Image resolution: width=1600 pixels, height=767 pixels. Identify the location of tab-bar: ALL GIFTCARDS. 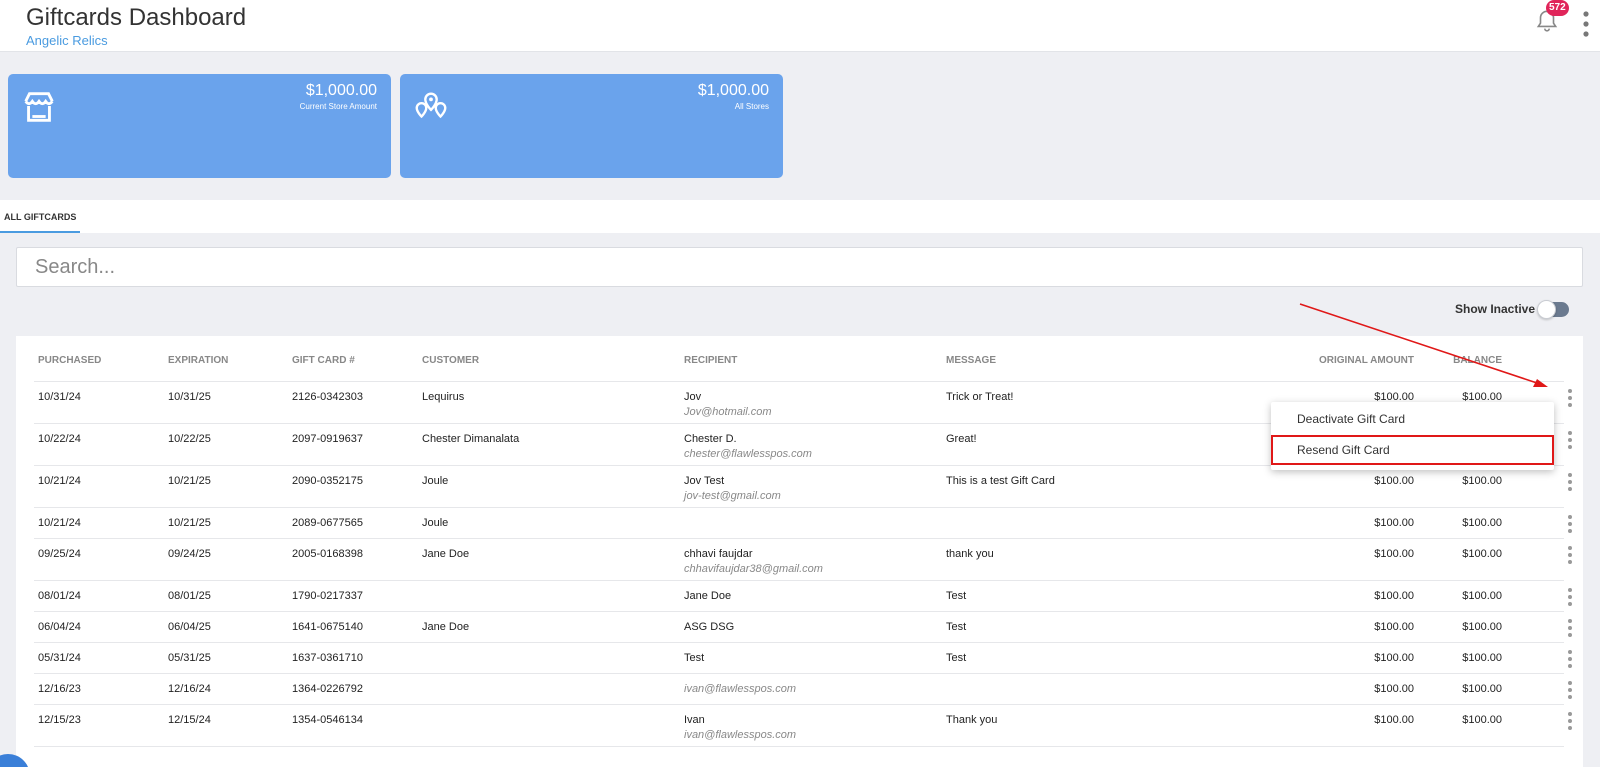
(800, 216).